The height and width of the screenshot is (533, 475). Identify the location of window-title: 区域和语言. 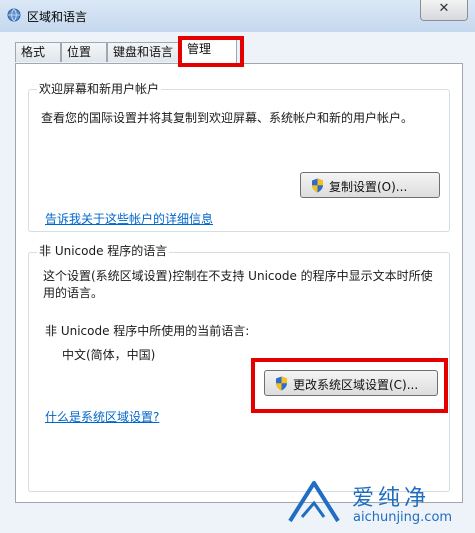
(57, 17).